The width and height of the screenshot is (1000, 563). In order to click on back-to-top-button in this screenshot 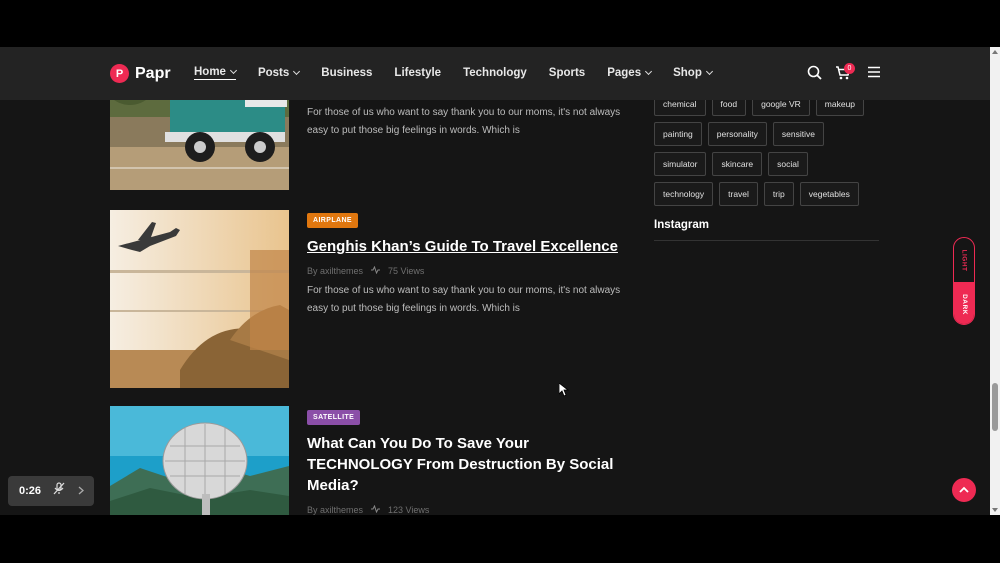, I will do `click(964, 490)`.